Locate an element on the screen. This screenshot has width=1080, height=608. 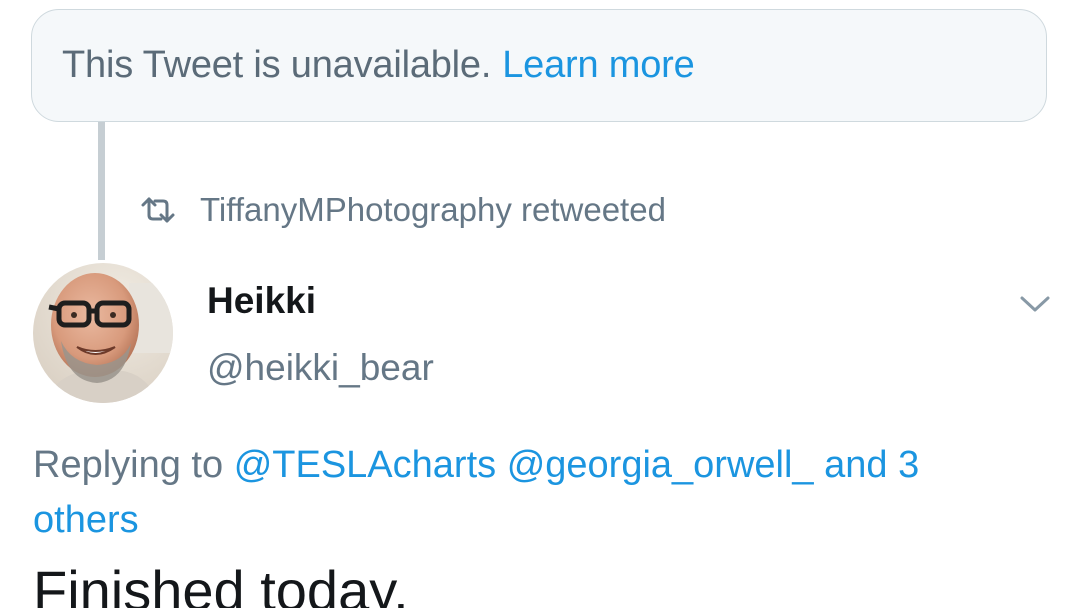
others-word: others is located at coordinates (86, 520).